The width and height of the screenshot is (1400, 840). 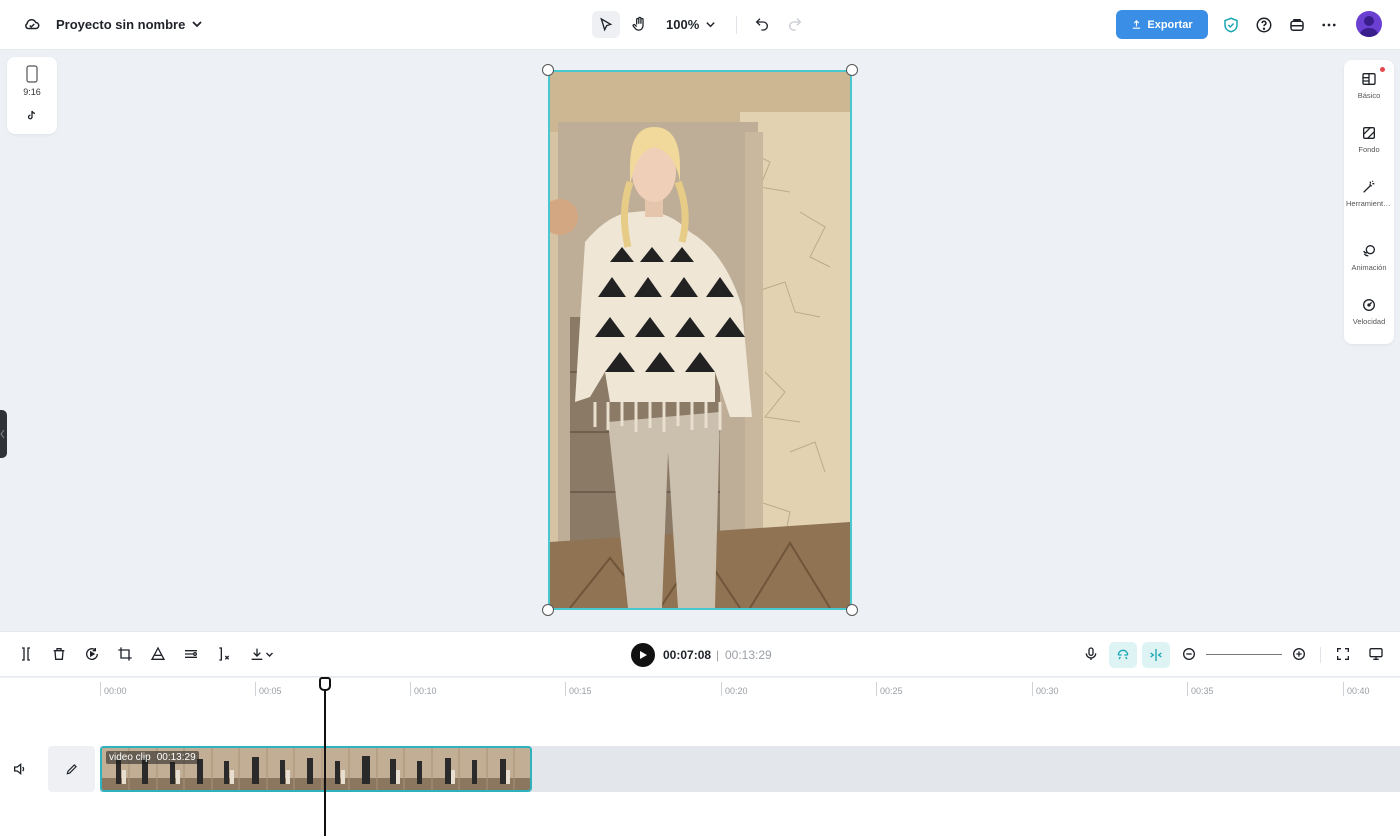 What do you see at coordinates (1369, 186) in the screenshot?
I see `magic-wand-icon` at bounding box center [1369, 186].